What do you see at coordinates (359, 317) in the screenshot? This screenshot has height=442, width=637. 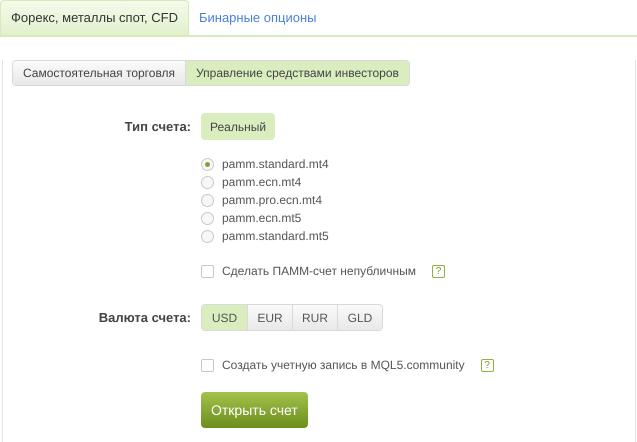 I see `currency-button: GLD` at bounding box center [359, 317].